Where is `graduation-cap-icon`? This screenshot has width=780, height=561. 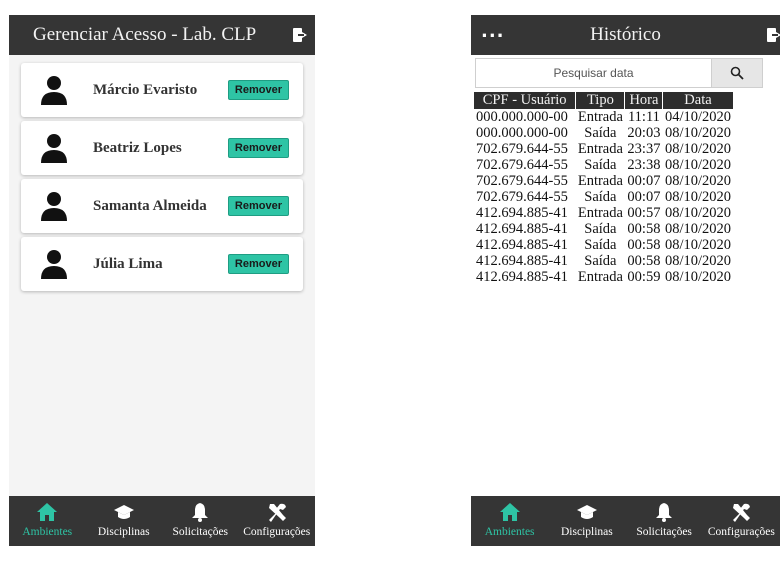 graduation-cap-icon is located at coordinates (123, 512).